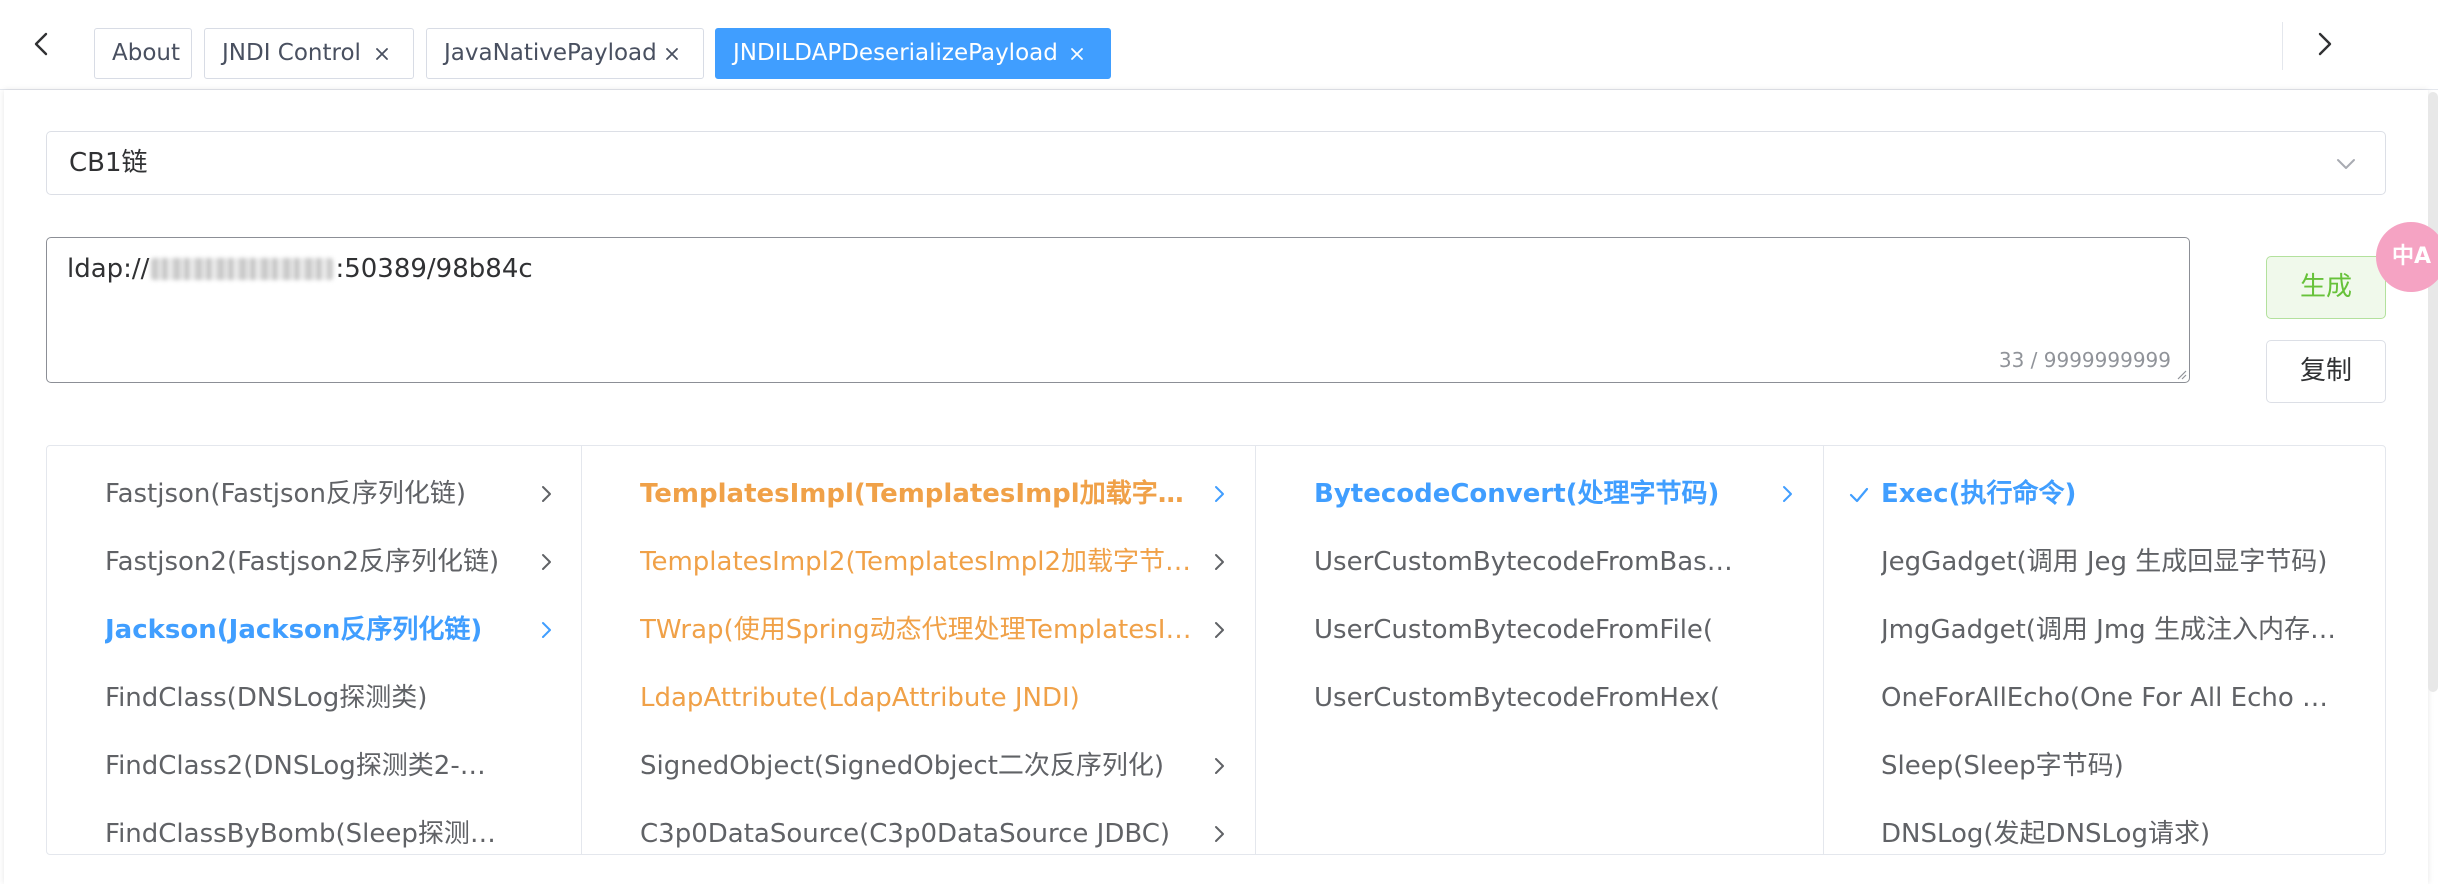 This screenshot has width=2438, height=884. I want to click on translate-widget-button: 中A, so click(2407, 257).